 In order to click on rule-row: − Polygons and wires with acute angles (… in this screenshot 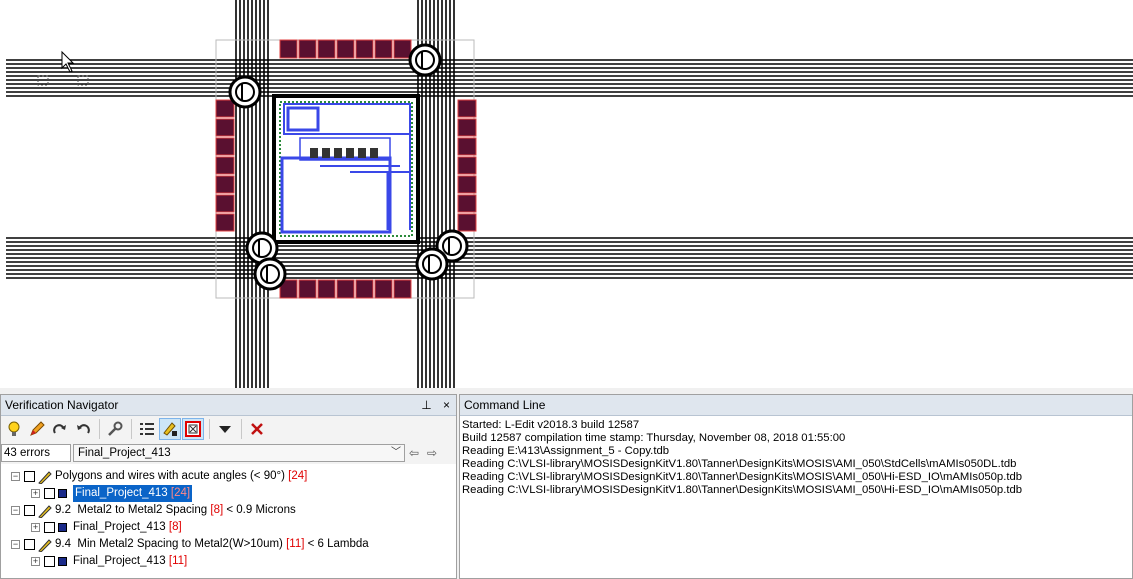, I will do `click(228, 476)`.